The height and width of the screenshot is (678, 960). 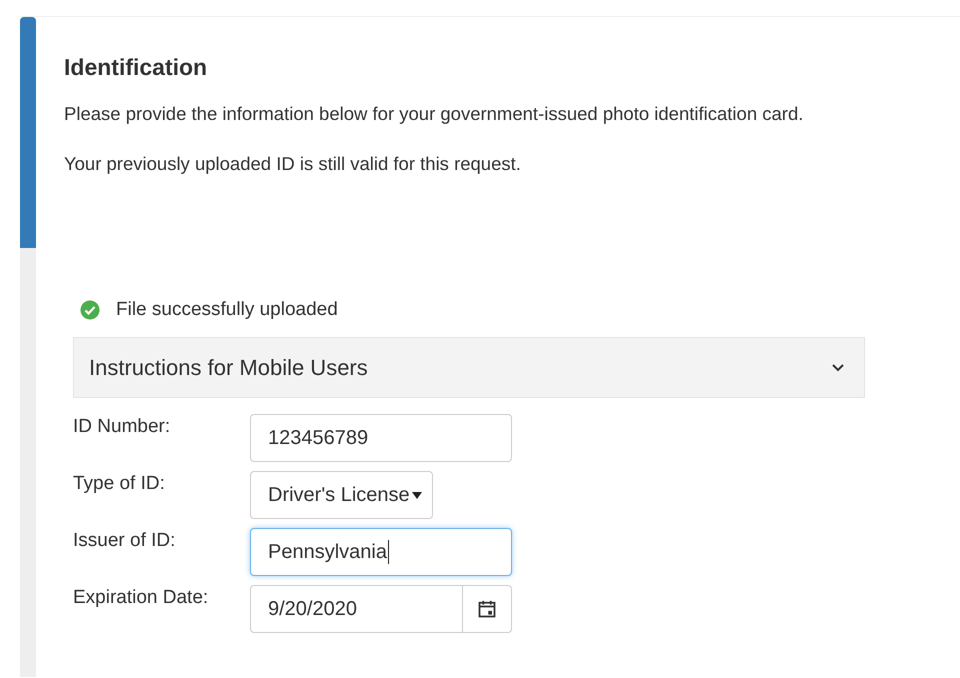 What do you see at coordinates (124, 540) in the screenshot?
I see `field-label: Issuer of ID:` at bounding box center [124, 540].